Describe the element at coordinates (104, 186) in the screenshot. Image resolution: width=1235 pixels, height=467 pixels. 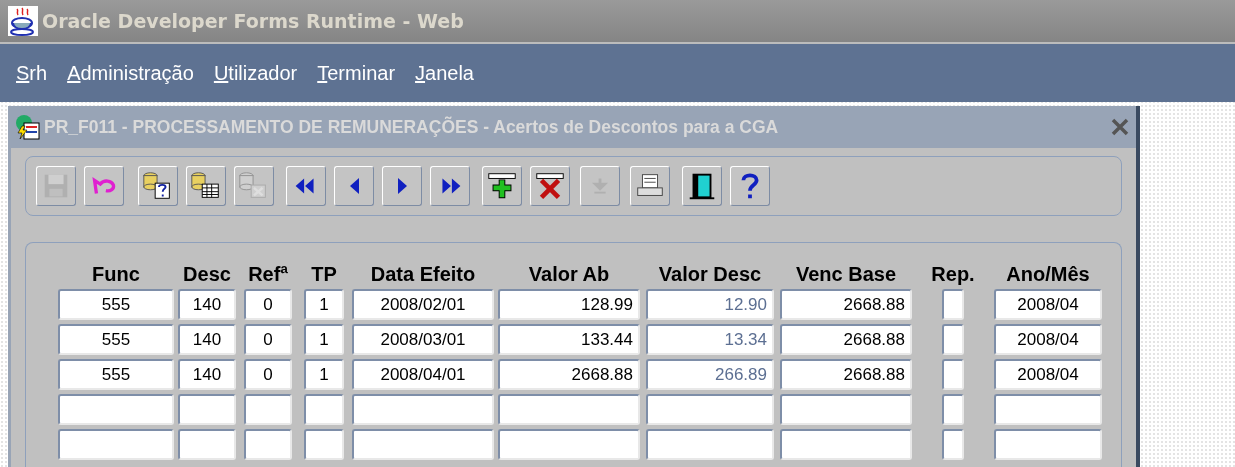
I see `undo-button` at that location.